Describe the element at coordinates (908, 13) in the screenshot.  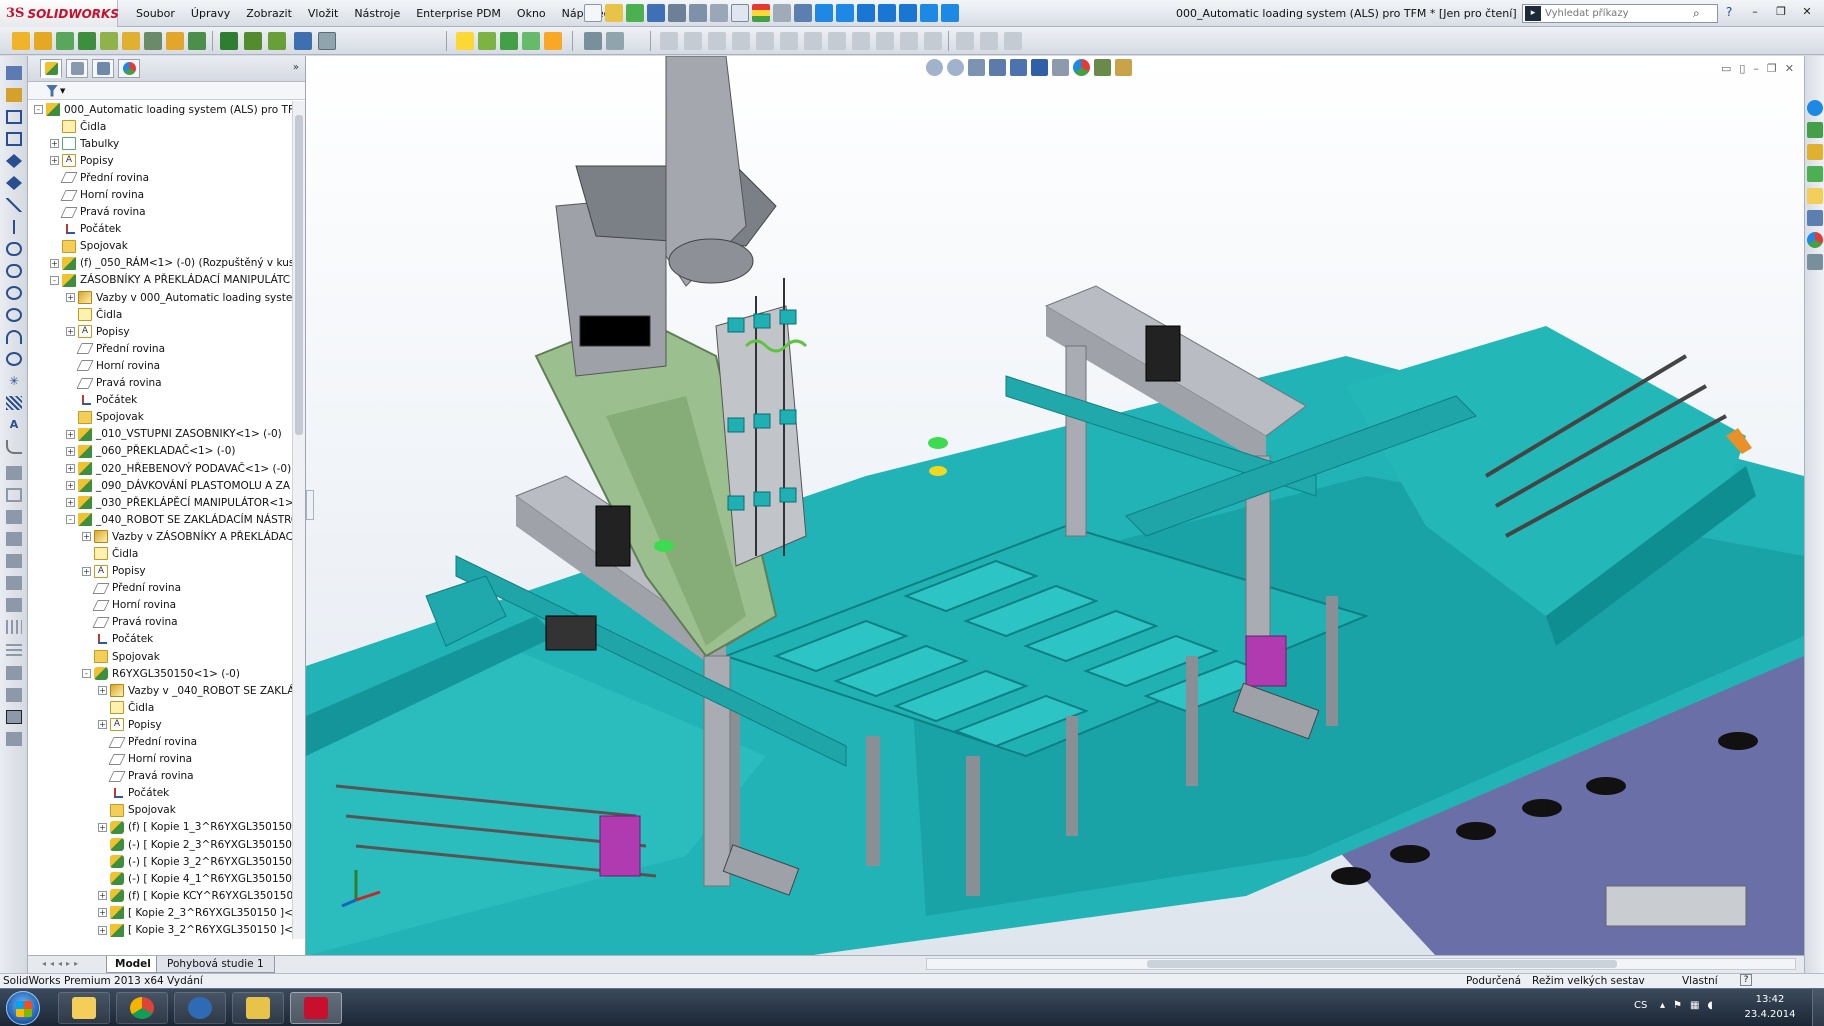
I see `dwg-icon` at that location.